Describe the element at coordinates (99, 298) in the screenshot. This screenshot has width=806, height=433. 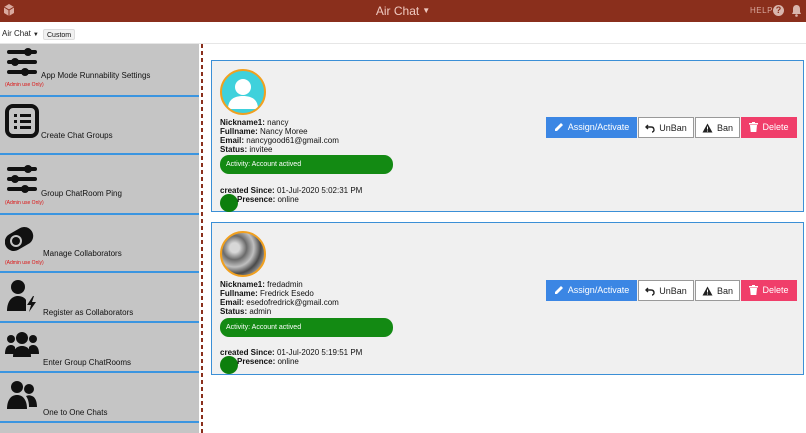
I see `sidebar-item-register-collaborators: Register as Collaborators` at that location.